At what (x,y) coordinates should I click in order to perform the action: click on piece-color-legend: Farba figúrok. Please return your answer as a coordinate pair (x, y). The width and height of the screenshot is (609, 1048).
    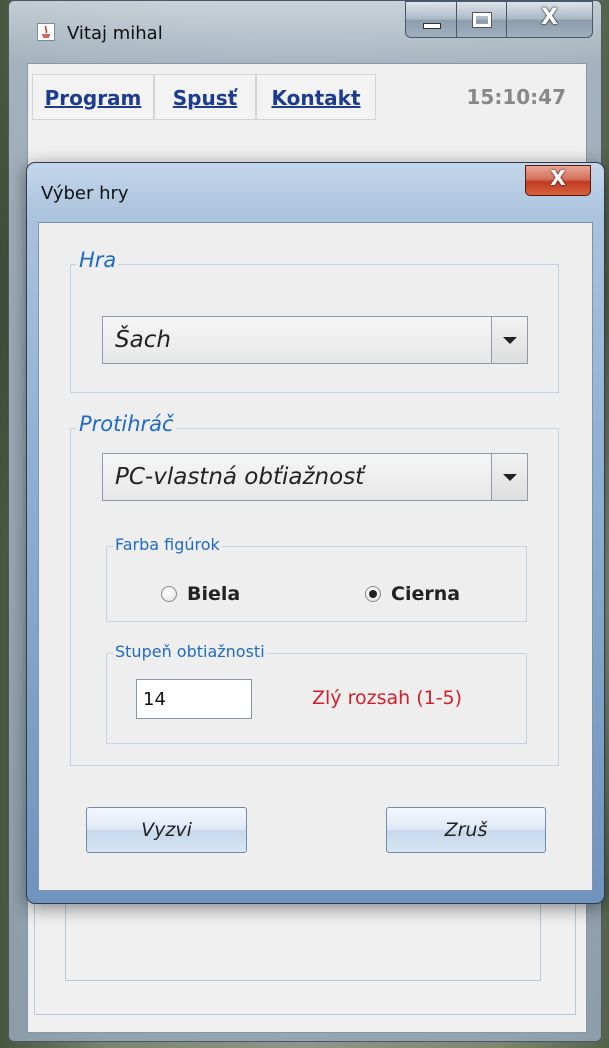
    Looking at the image, I should click on (167, 544).